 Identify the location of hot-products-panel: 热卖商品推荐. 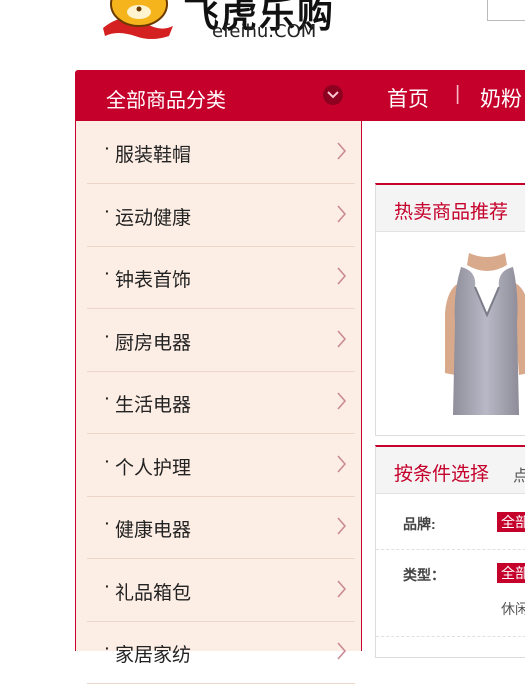
(450, 309).